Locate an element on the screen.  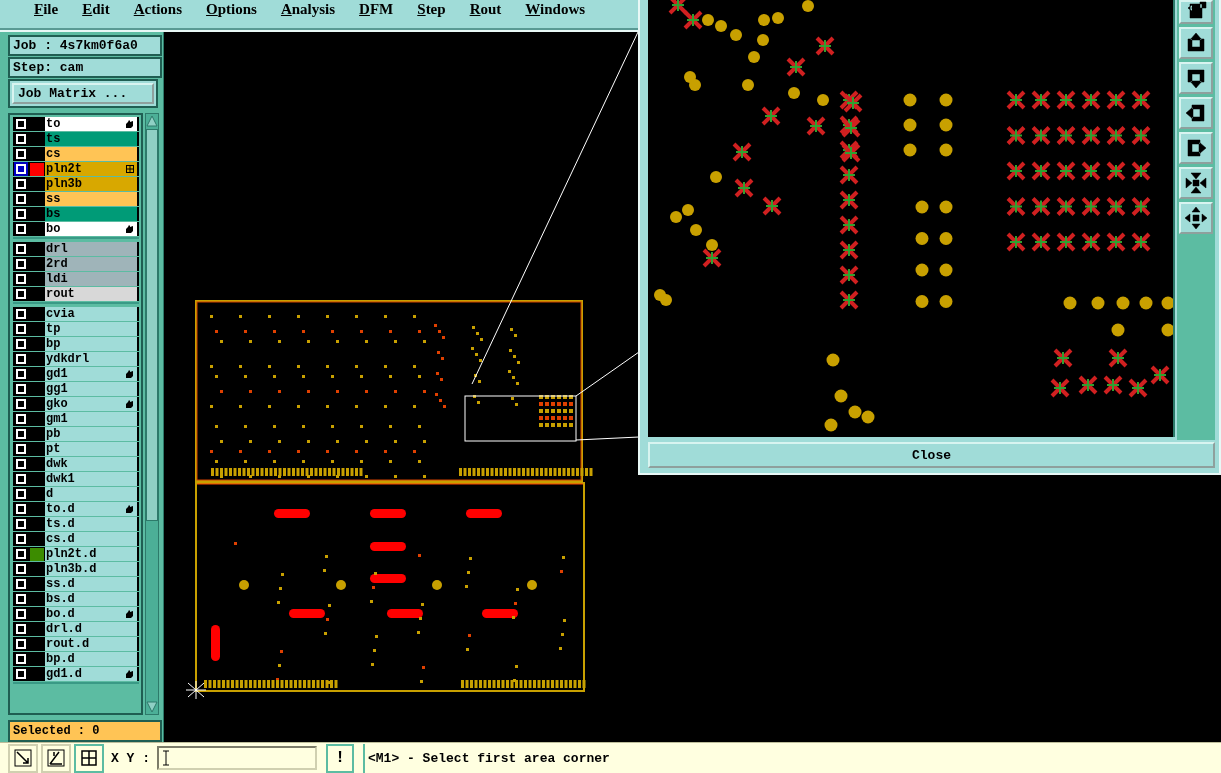
layer-label: gko is located at coordinates (57, 404).